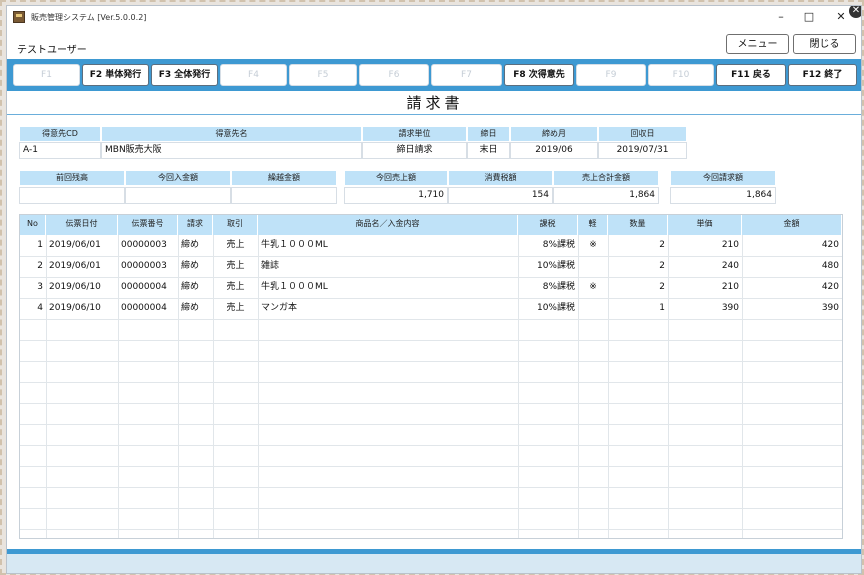 The image size is (864, 575). What do you see at coordinates (33, 225) in the screenshot?
I see `column-header: No` at bounding box center [33, 225].